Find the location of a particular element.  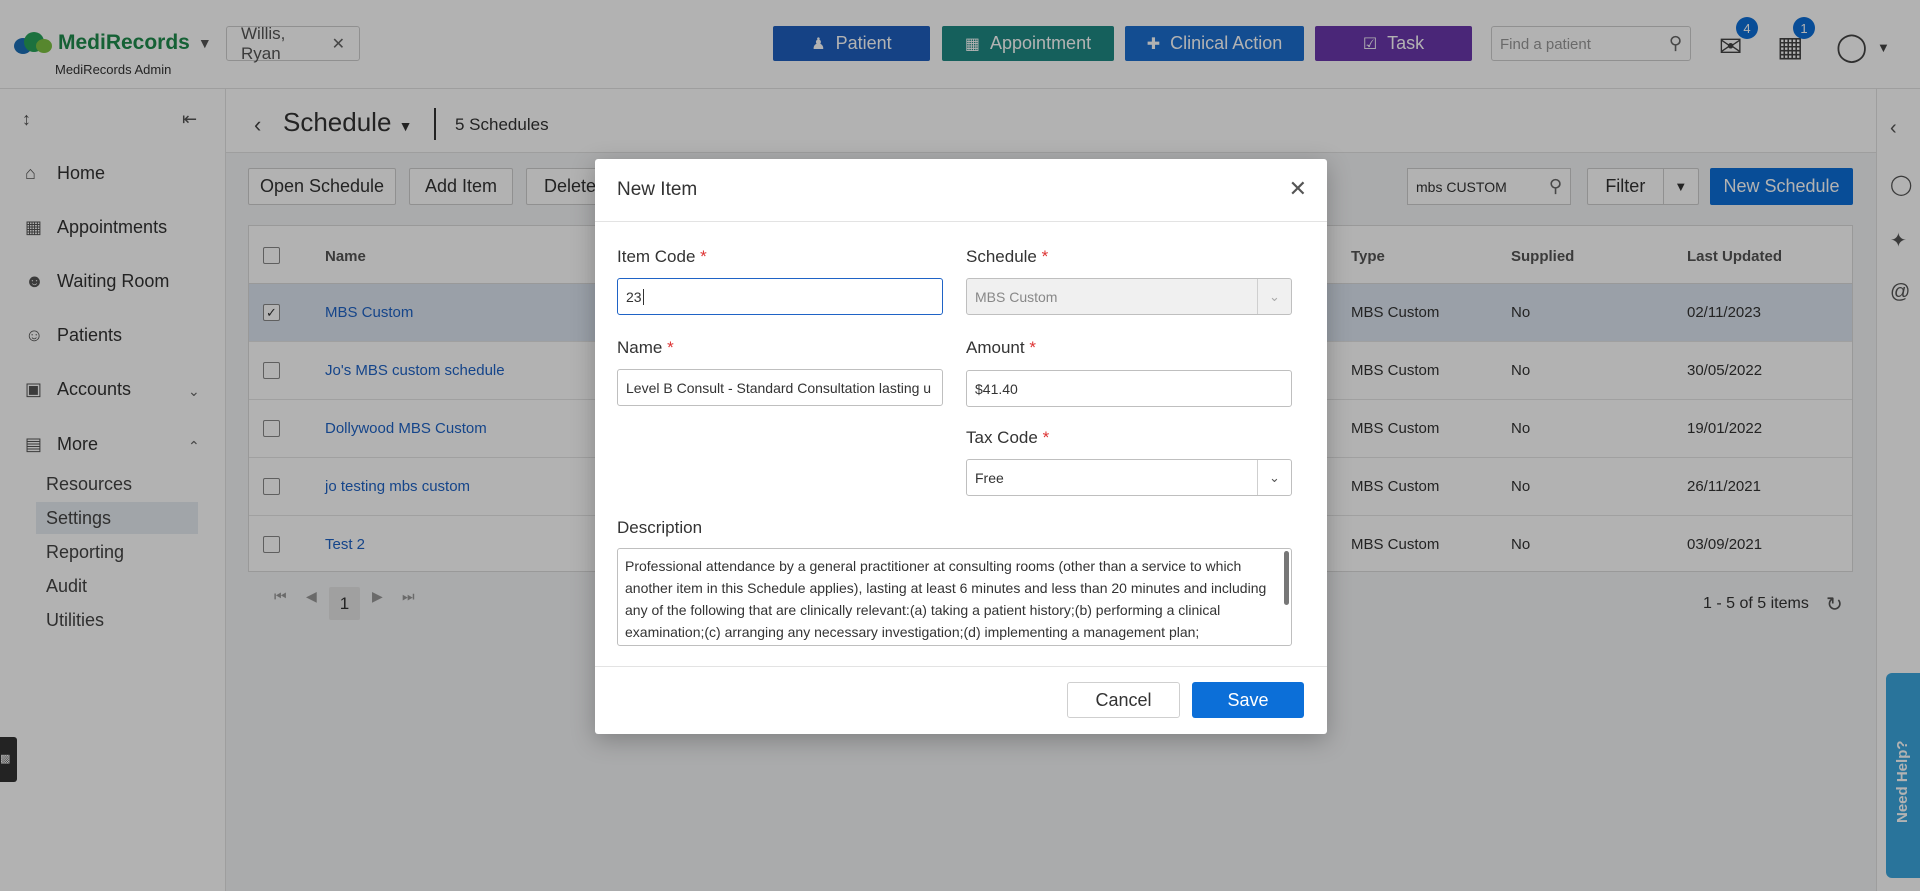

dialog-header: New Item ✕ is located at coordinates (961, 190).